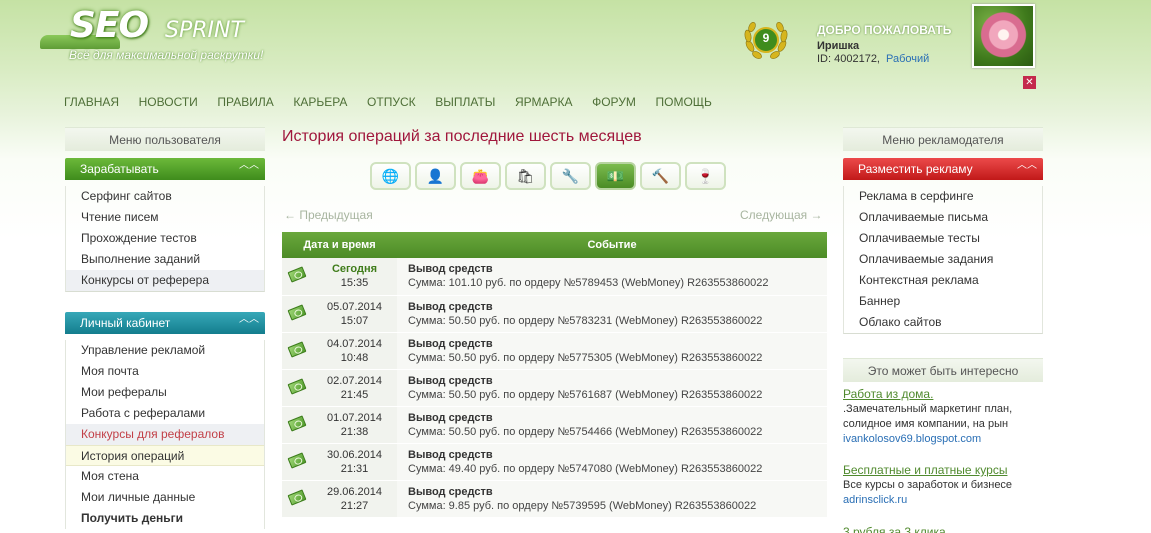 The height and width of the screenshot is (533, 1151). I want to click on menu-item-personal-data: Мои личные данные, so click(165, 497).